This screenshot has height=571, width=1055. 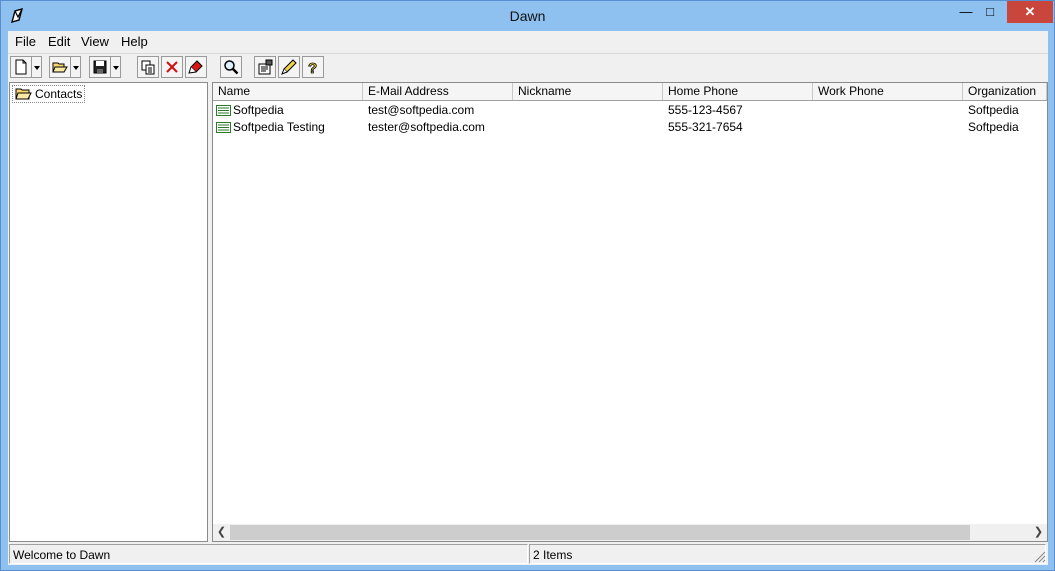 I want to click on resize-grip-icon, so click(x=1040, y=557).